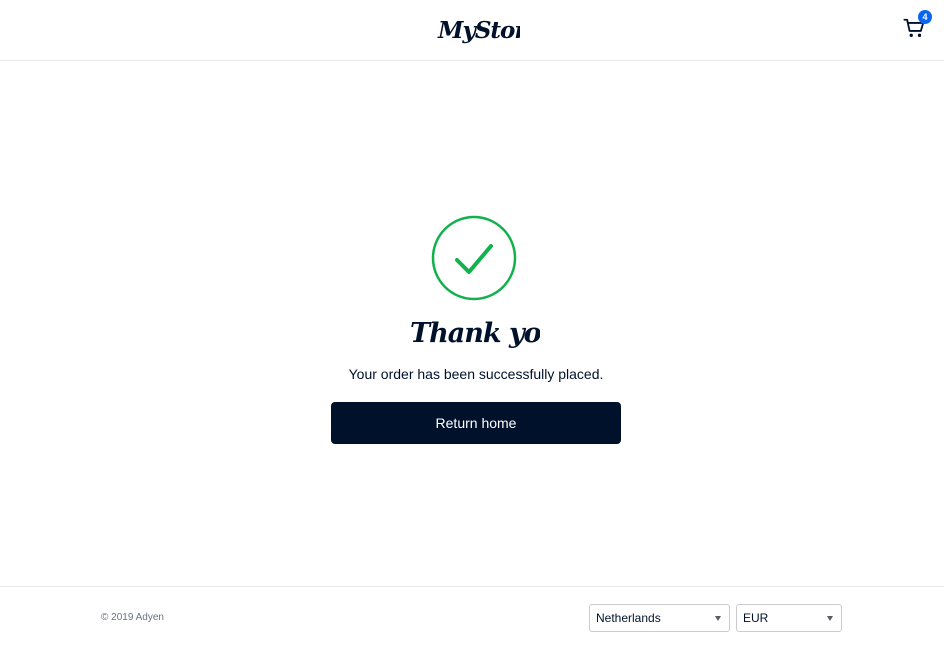 The image size is (944, 648). Describe the element at coordinates (628, 618) in the screenshot. I see `country-select-value: Netherlands` at that location.